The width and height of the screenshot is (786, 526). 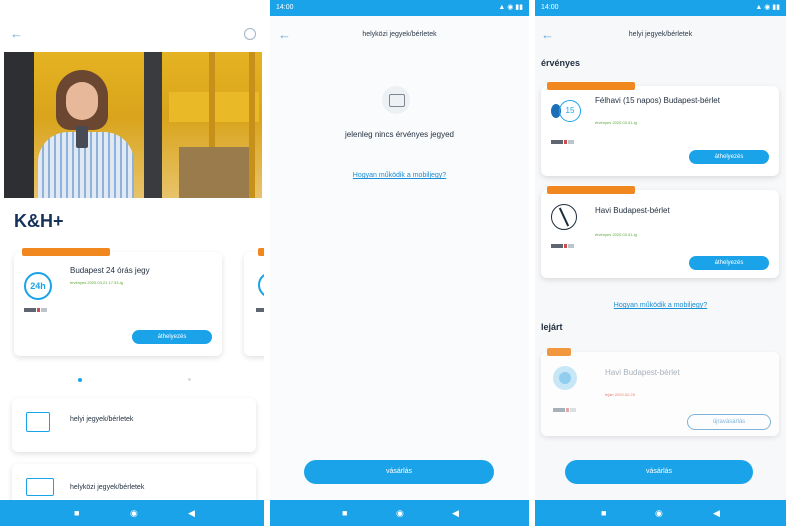 I want to click on local-tickets-icon, so click(x=38, y=422).